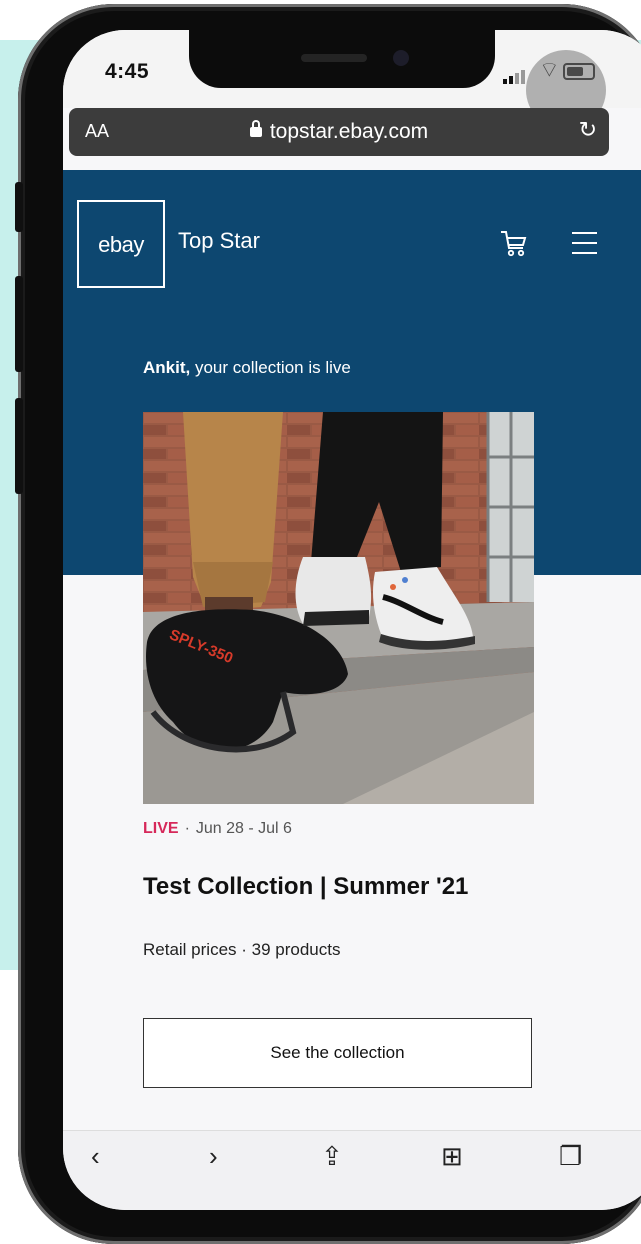 The height and width of the screenshot is (1244, 641). I want to click on lock-icon, so click(255, 128).